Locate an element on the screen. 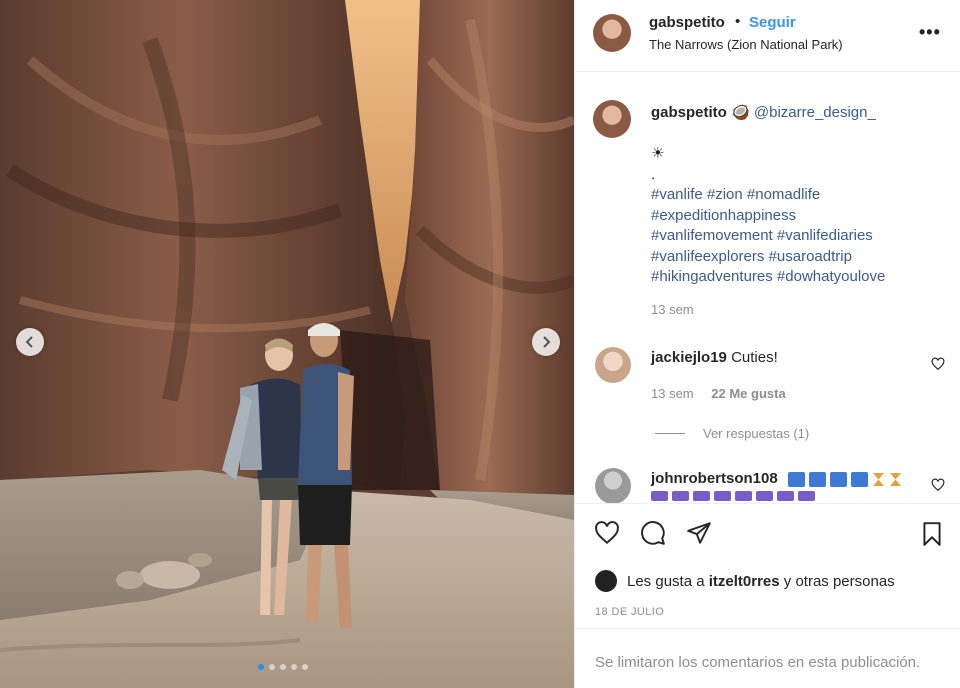  carousel-indicator is located at coordinates (283, 667).